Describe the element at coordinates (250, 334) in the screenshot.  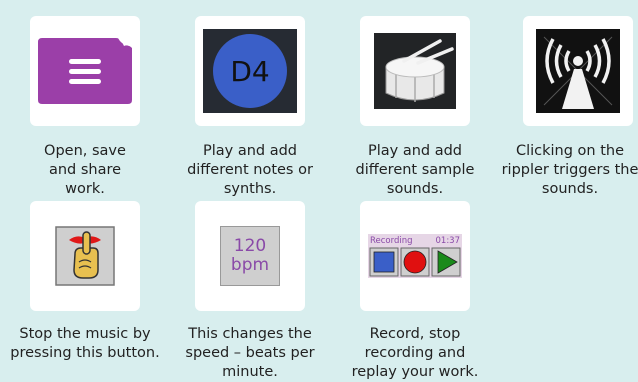
I see `caption-line: This changes the` at that location.